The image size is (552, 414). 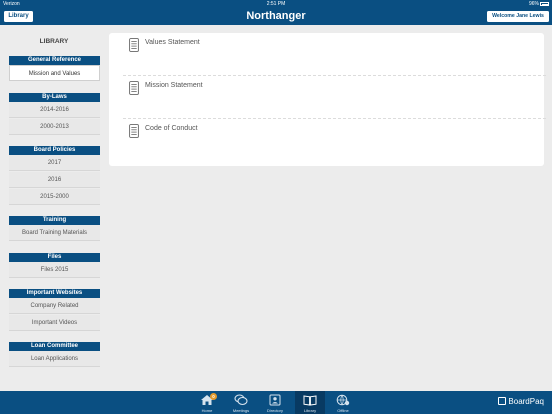 What do you see at coordinates (54, 127) in the screenshot?
I see `sidebar-item-2000-2013: 2000-2013` at bounding box center [54, 127].